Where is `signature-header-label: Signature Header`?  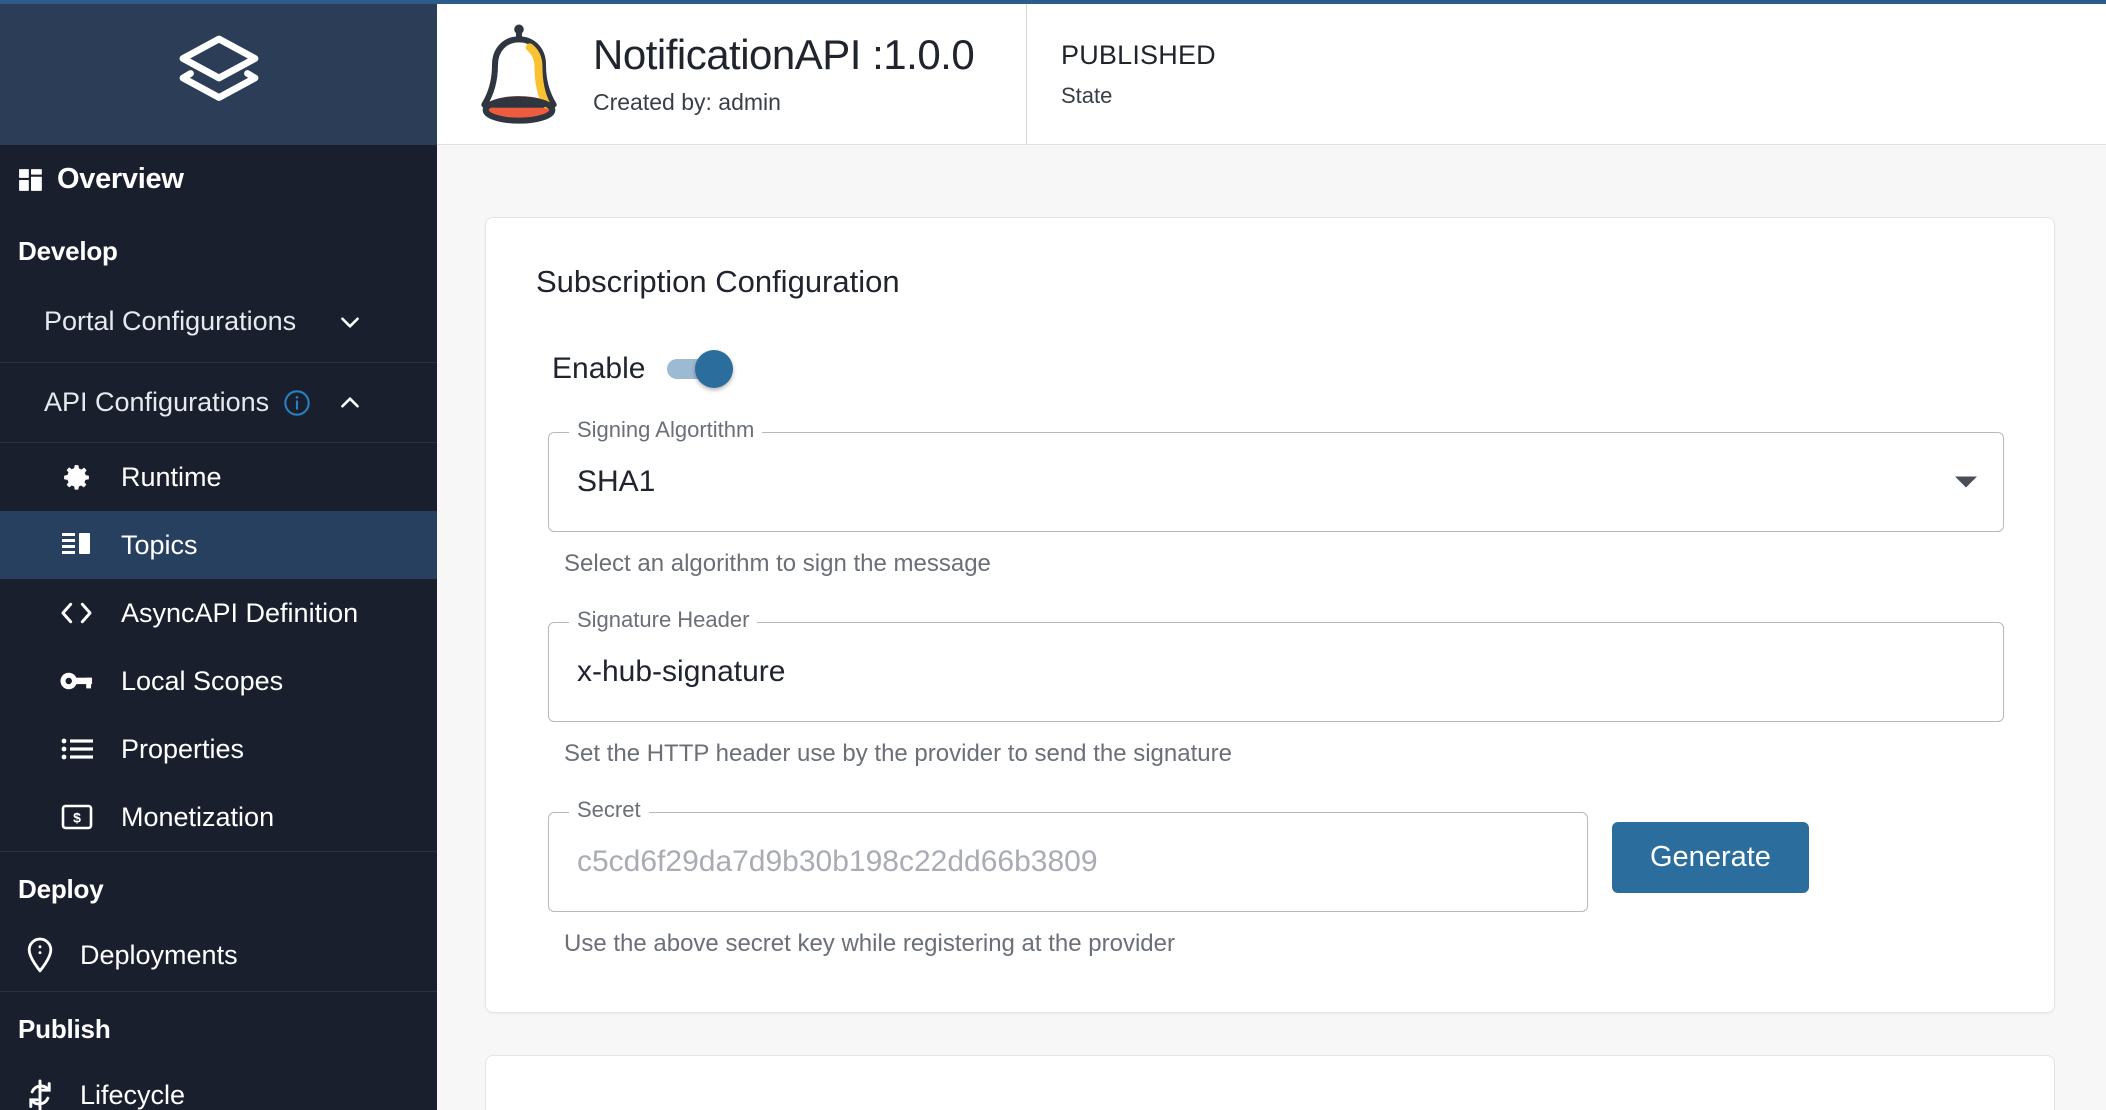
signature-header-label: Signature Header is located at coordinates (663, 620).